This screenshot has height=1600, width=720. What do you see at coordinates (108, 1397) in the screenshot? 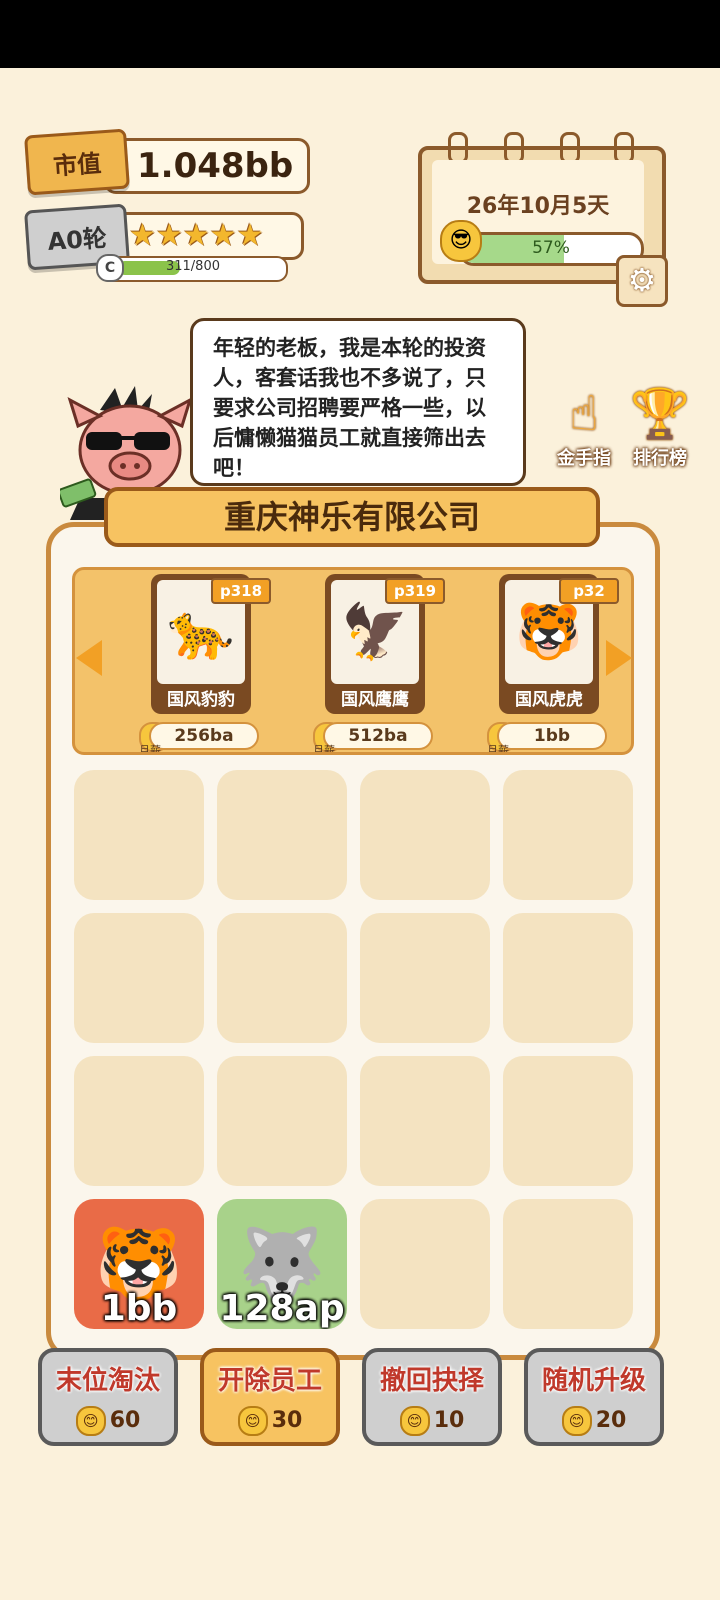
I see `eliminate-last-button: 末位淘汰 😊 60` at bounding box center [108, 1397].